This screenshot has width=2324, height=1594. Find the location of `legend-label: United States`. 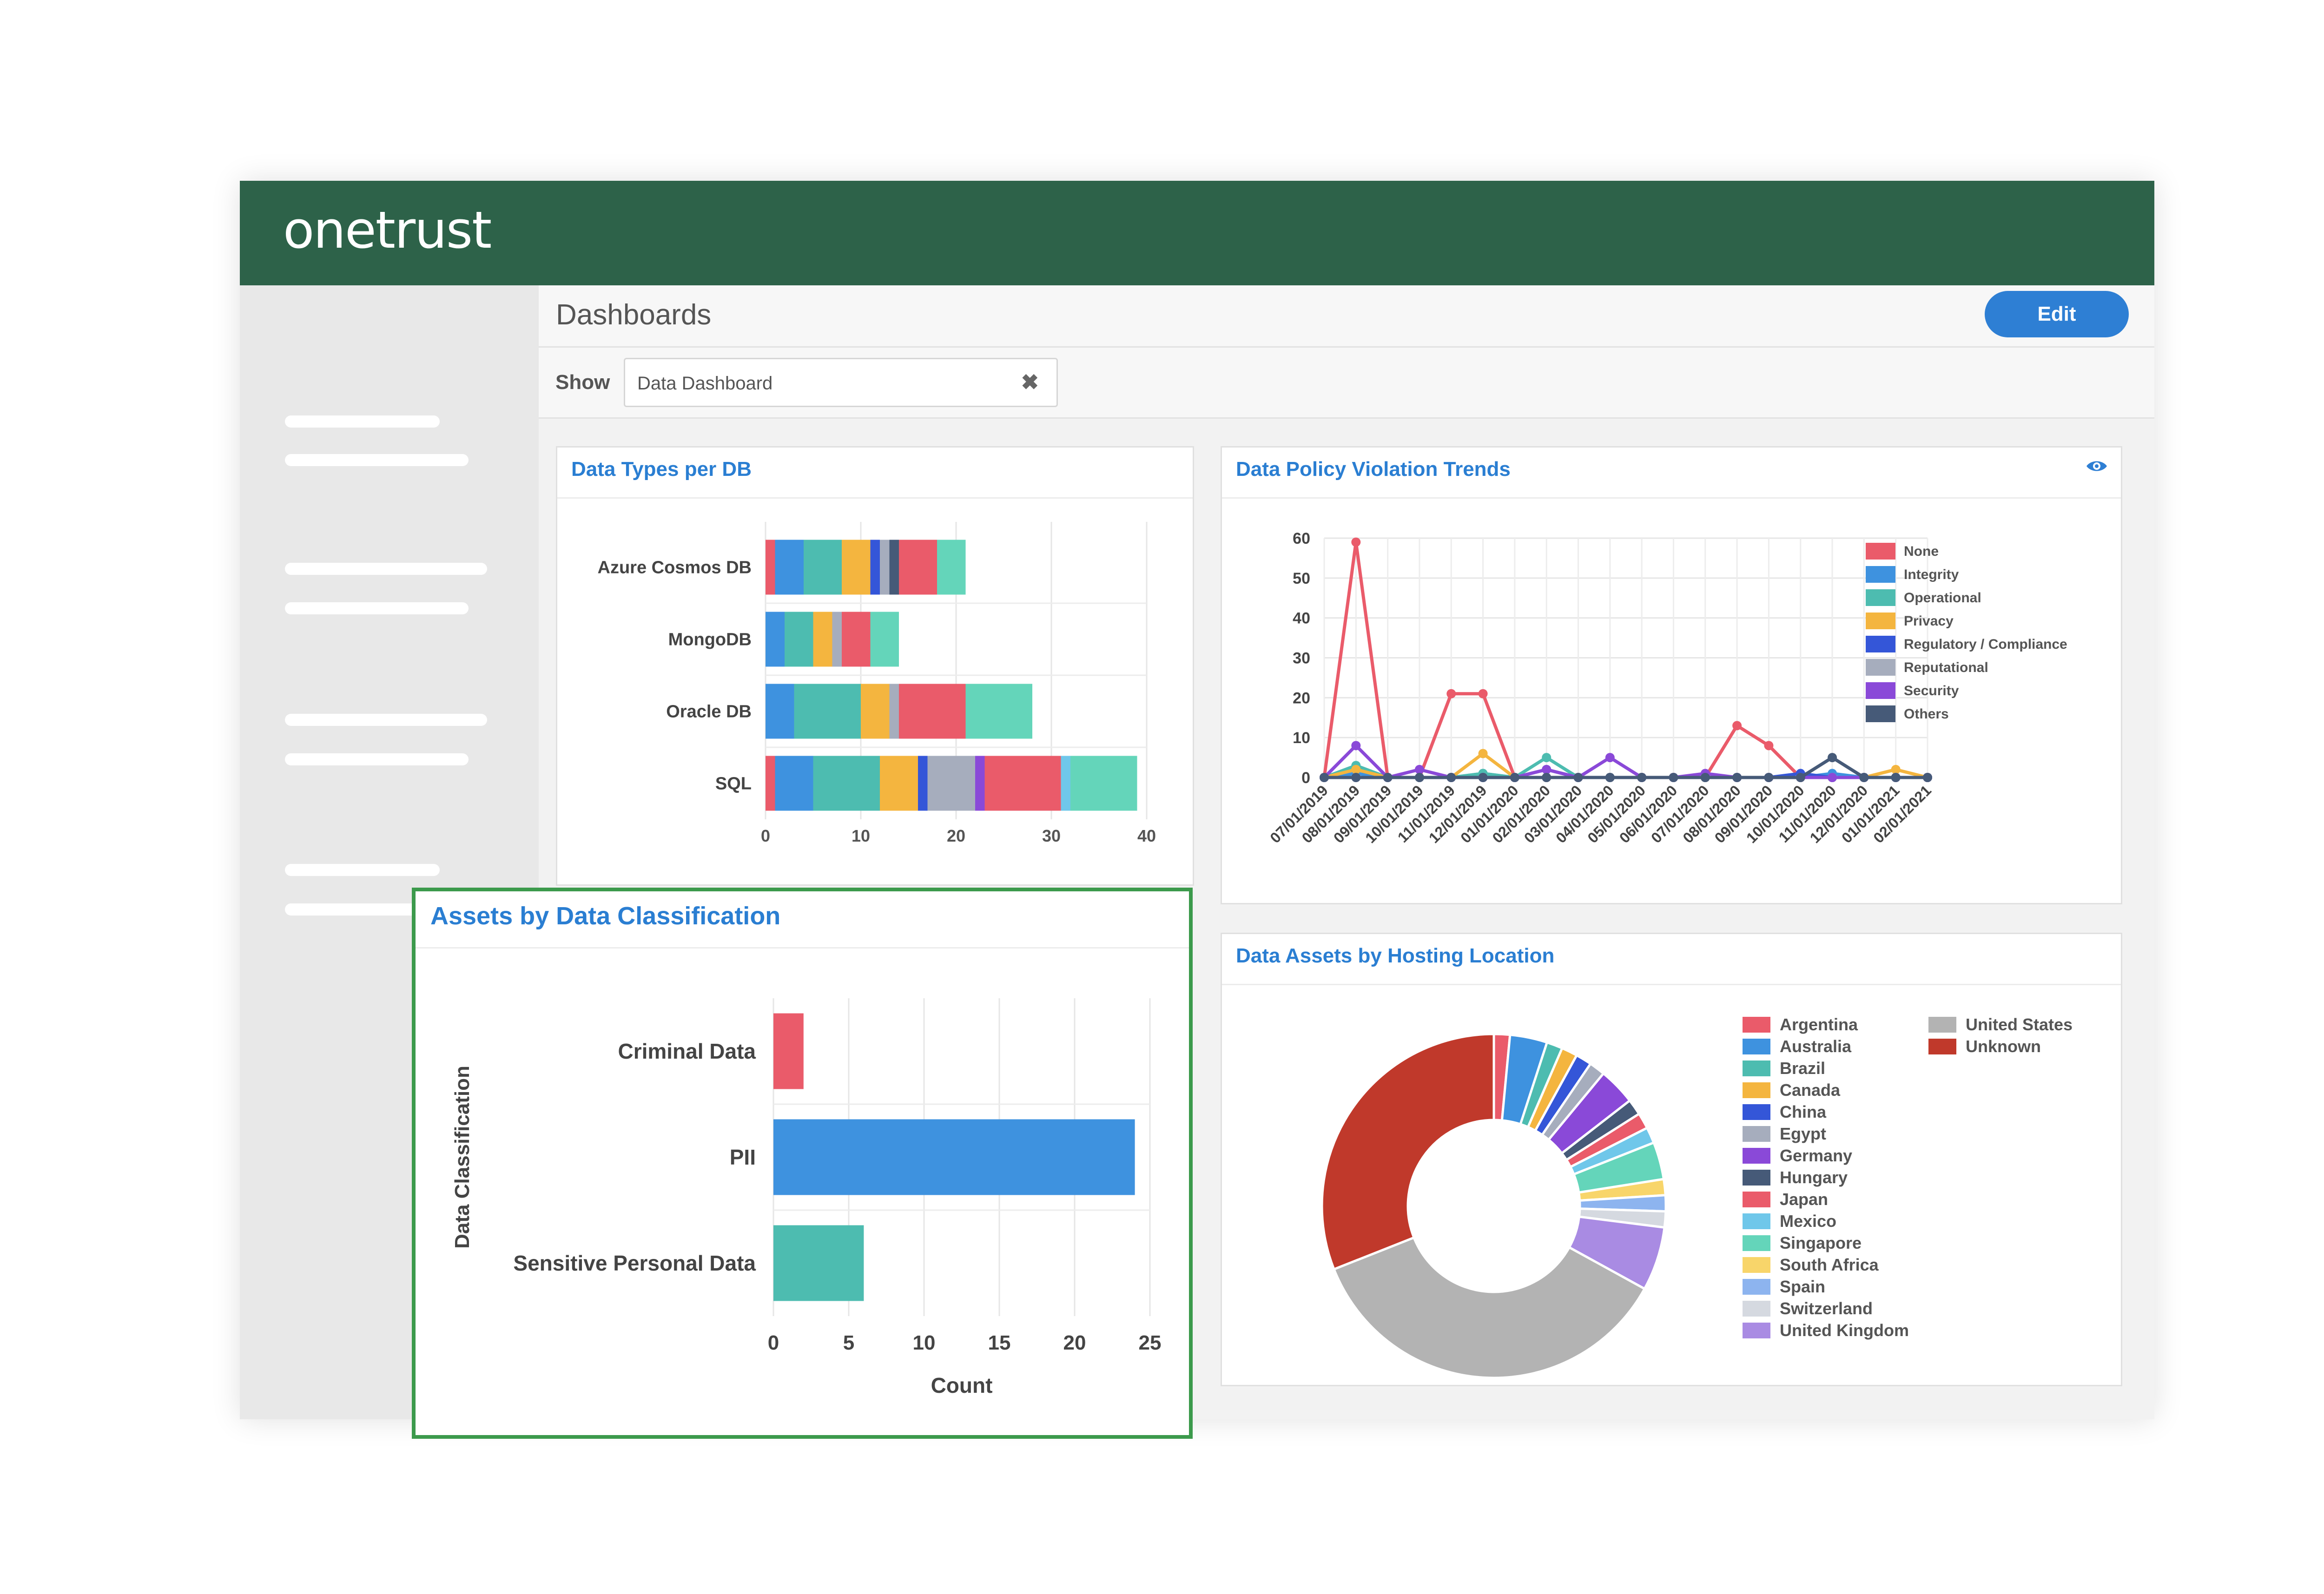

legend-label: United States is located at coordinates (2019, 1024).